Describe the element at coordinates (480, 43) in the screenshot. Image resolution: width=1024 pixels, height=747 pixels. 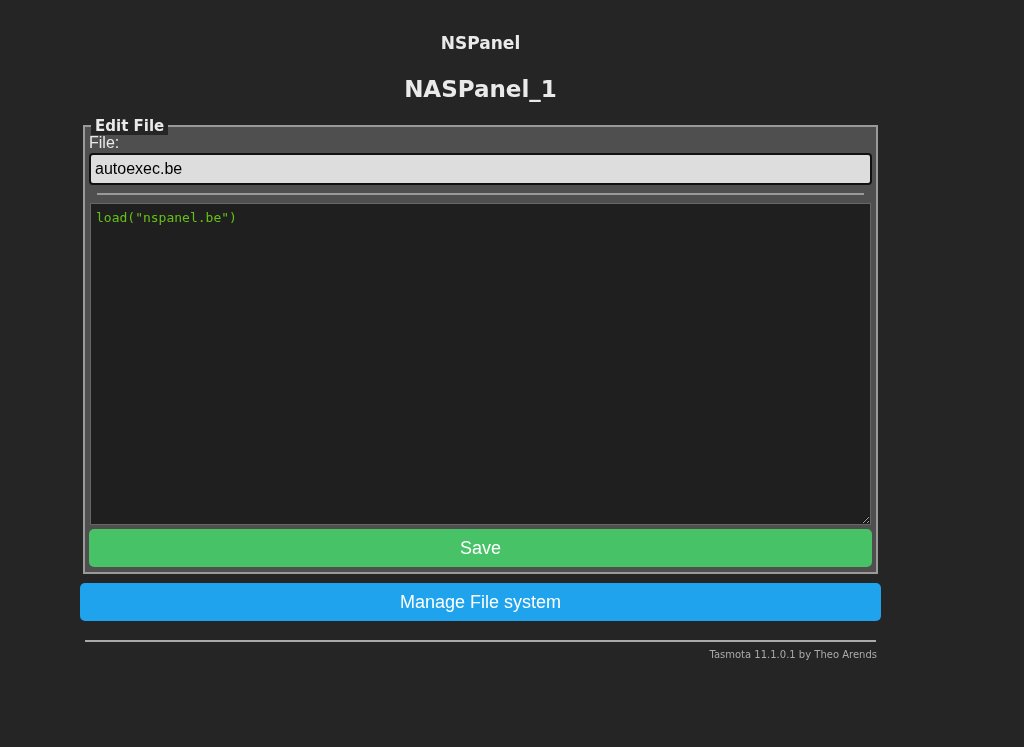
I see `device-type-title: NSPanel` at that location.